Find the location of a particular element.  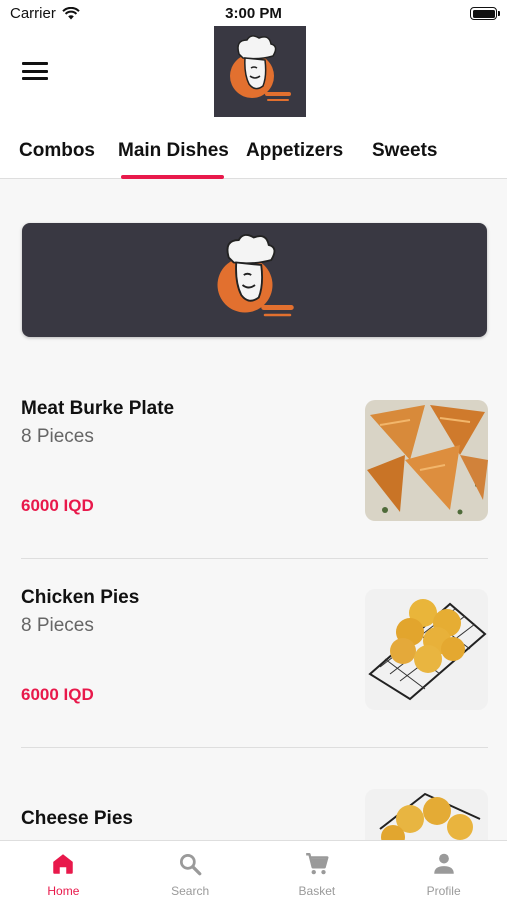

tab-combos: Combos is located at coordinates (57, 151).